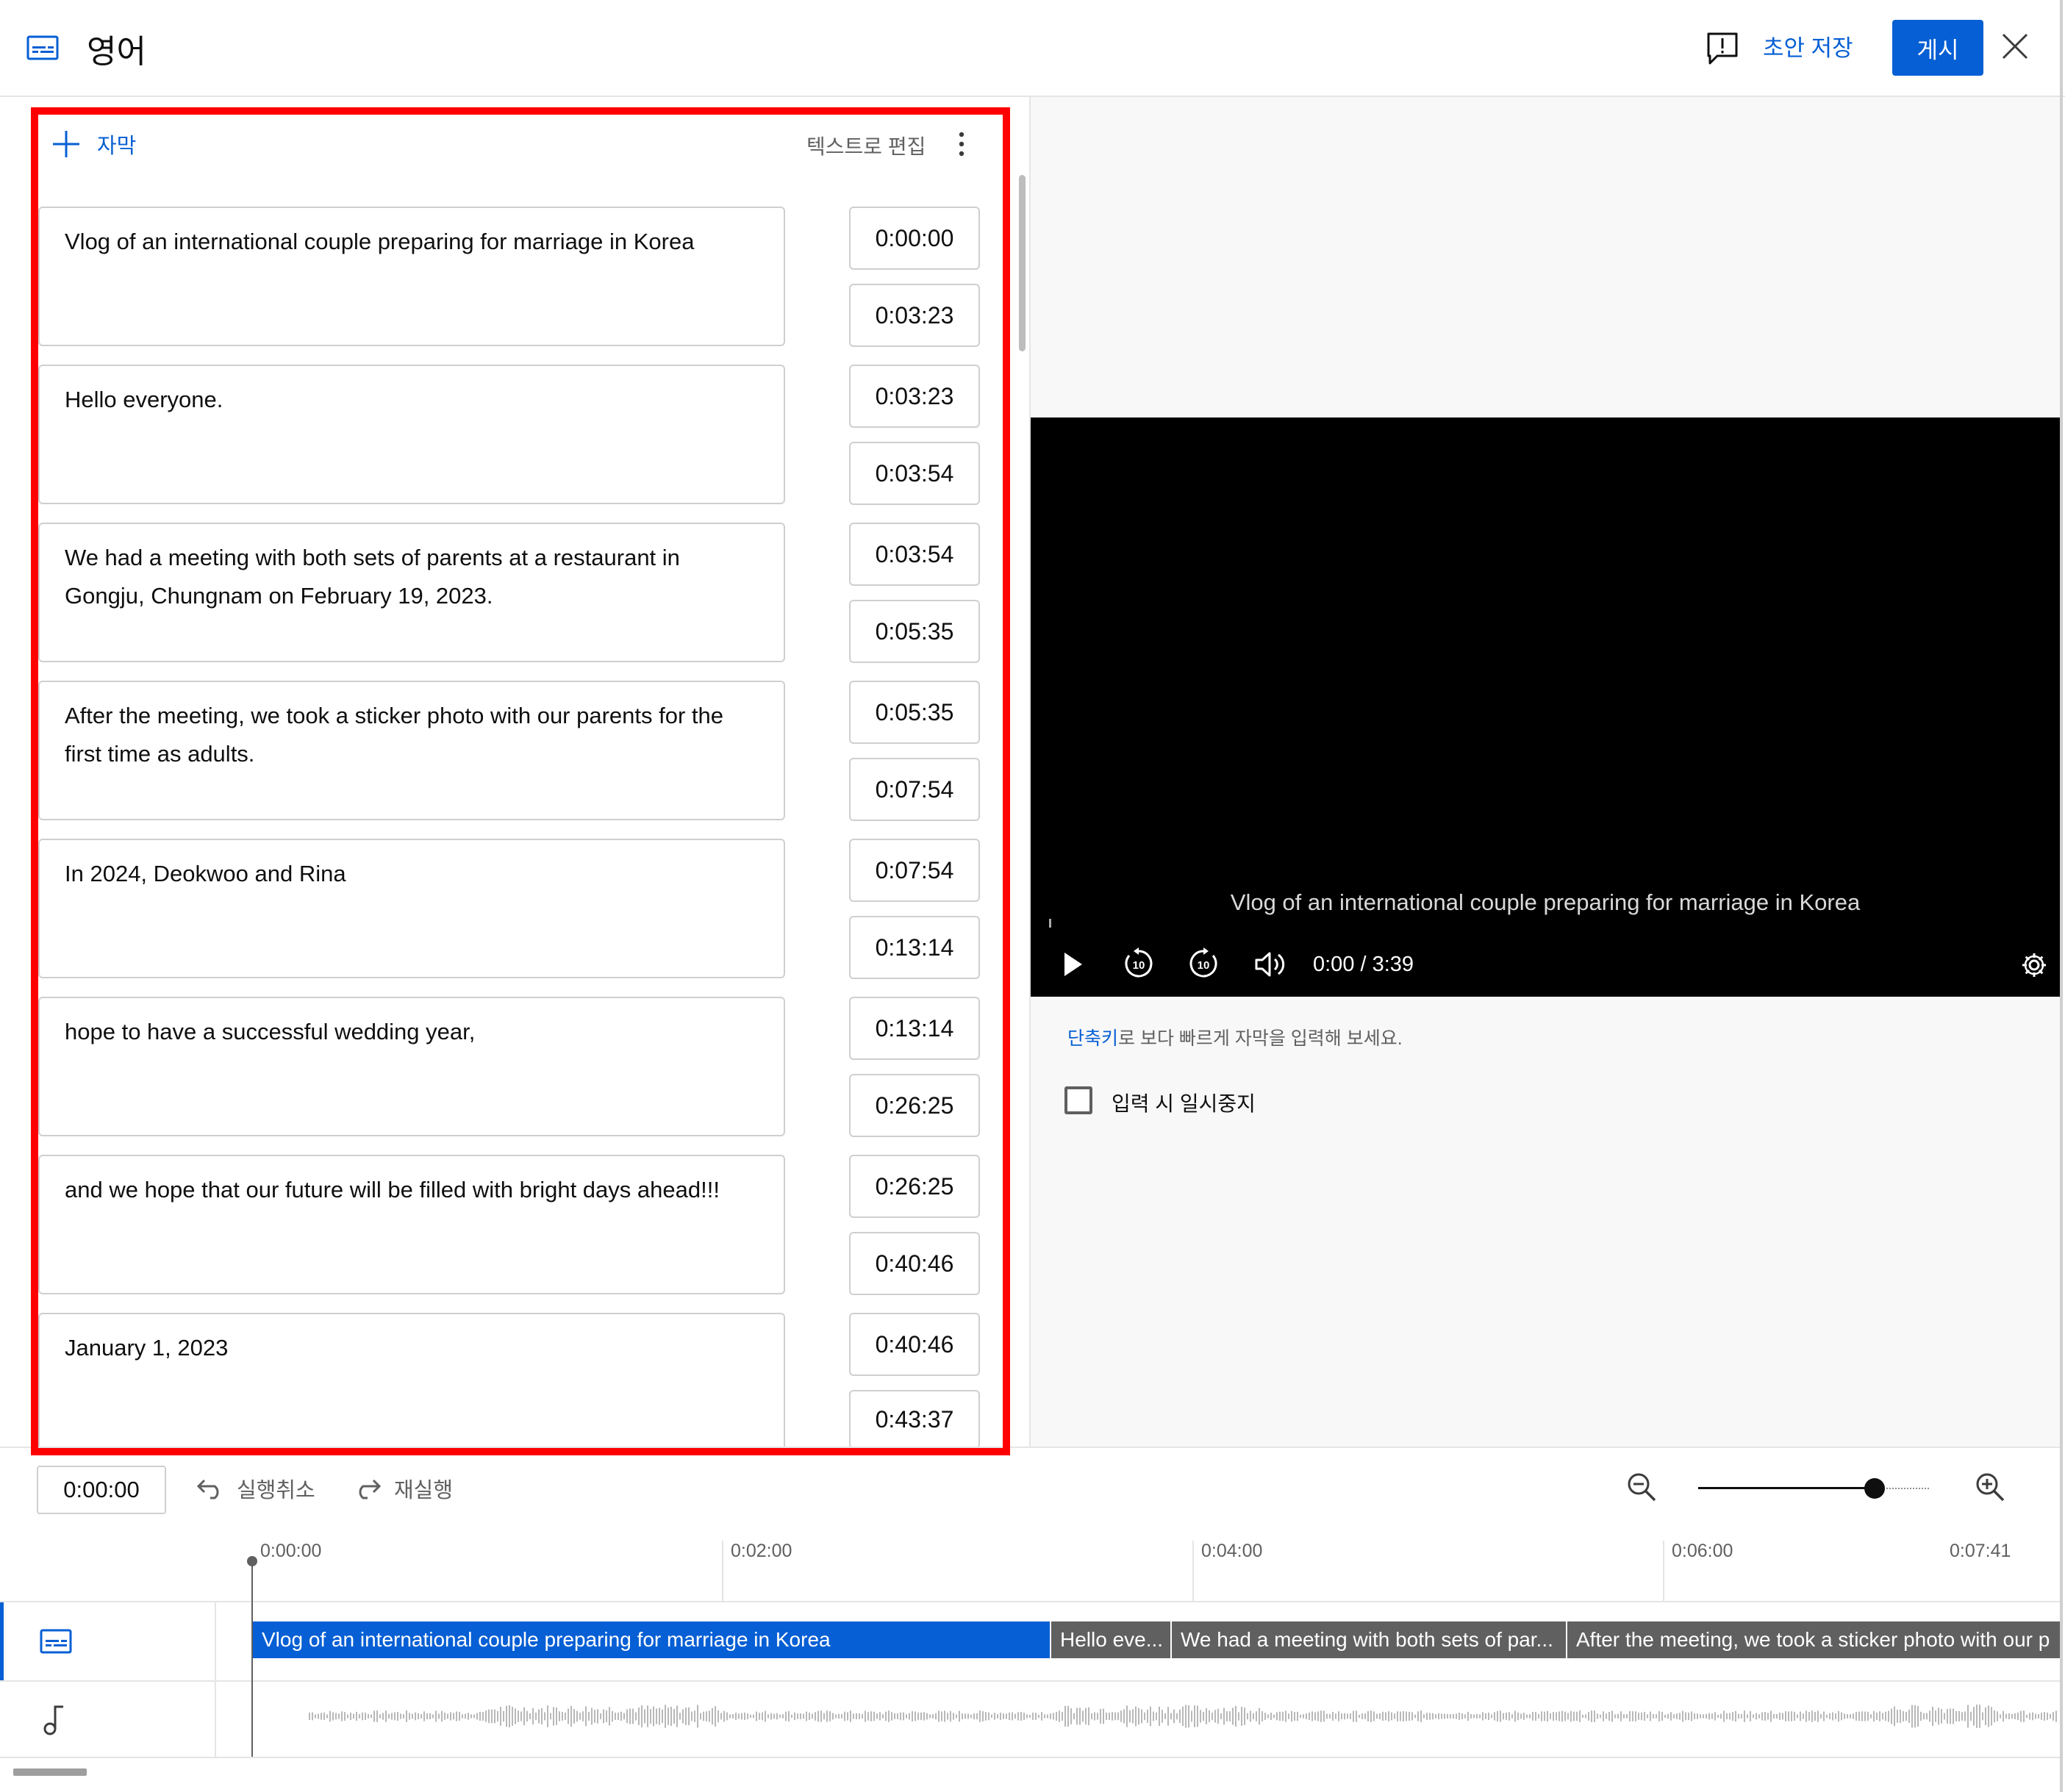 The width and height of the screenshot is (2065, 1792). I want to click on play-icon, so click(1073, 964).